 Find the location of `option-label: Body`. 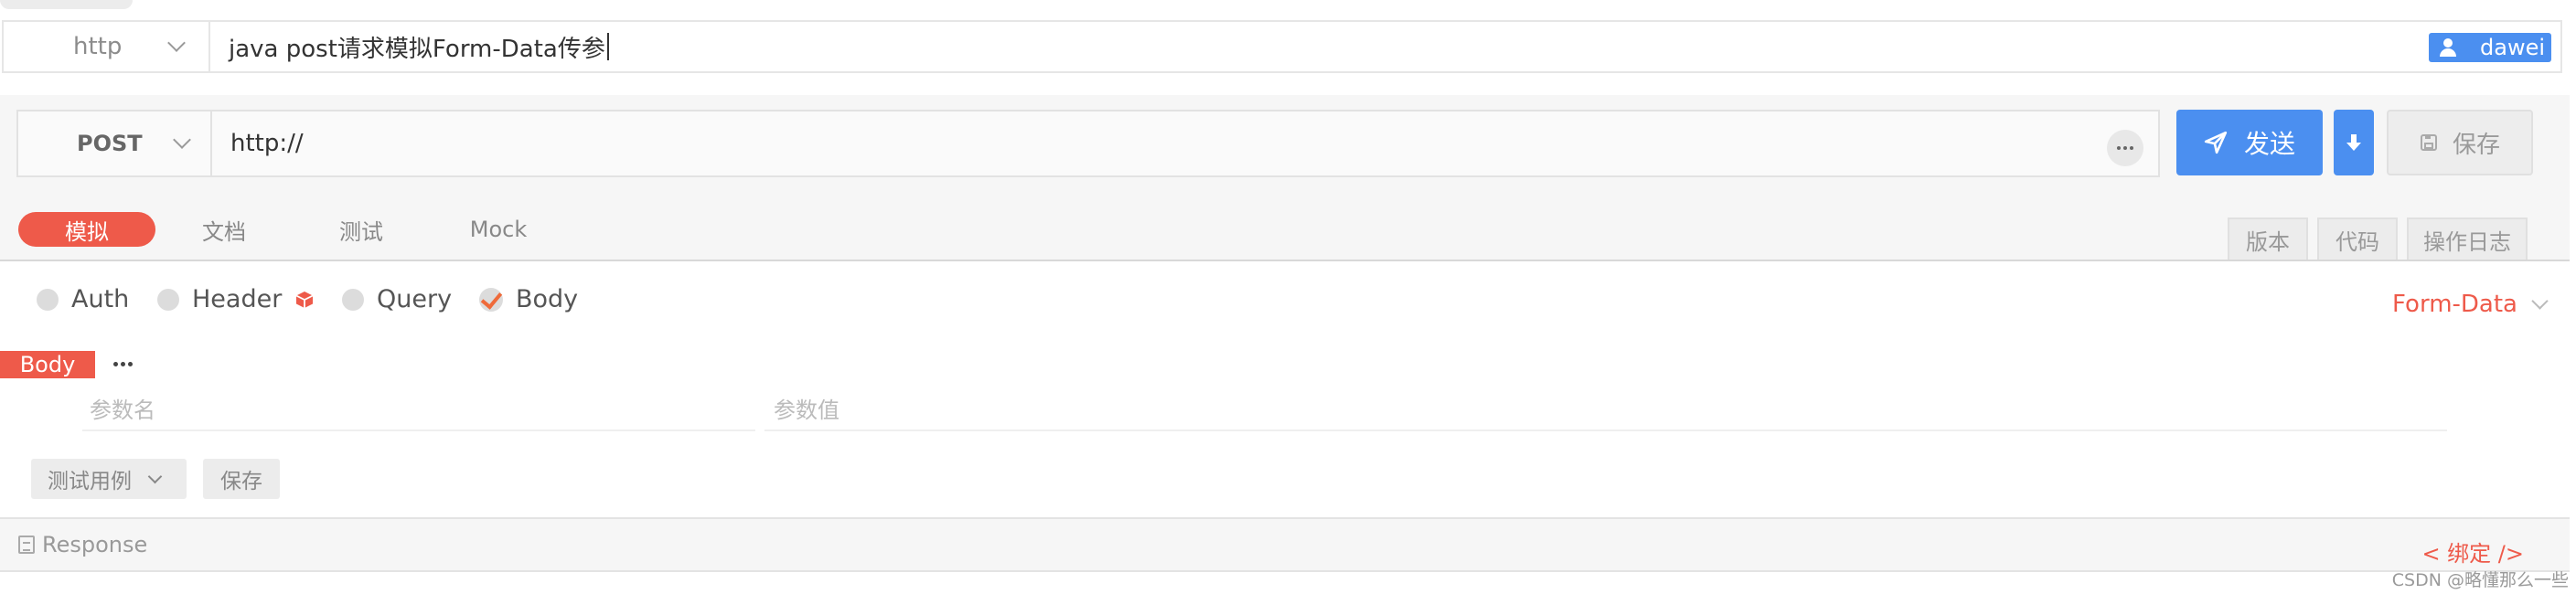

option-label: Body is located at coordinates (547, 299).